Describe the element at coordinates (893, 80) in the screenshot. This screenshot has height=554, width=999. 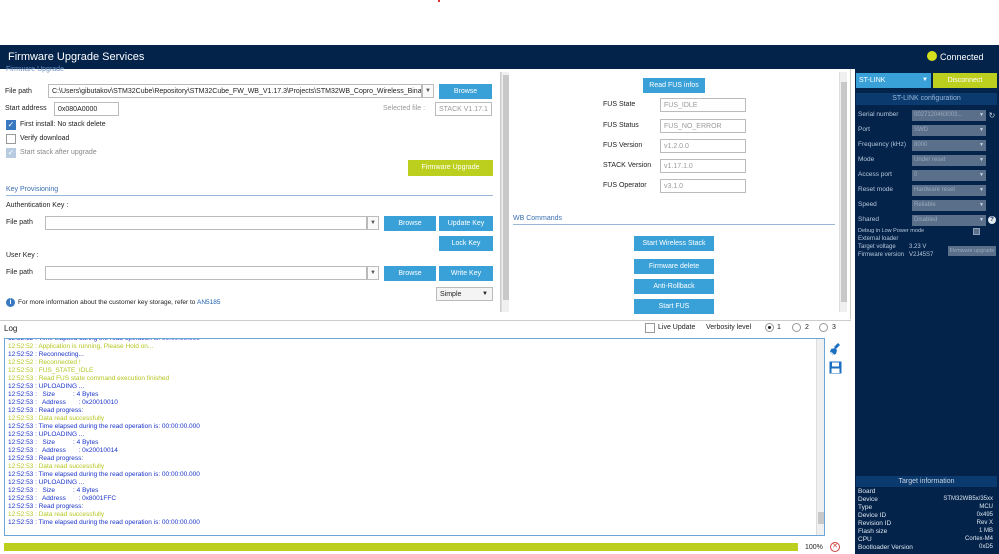
I see `interface-select: ST-LINK ▼` at that location.